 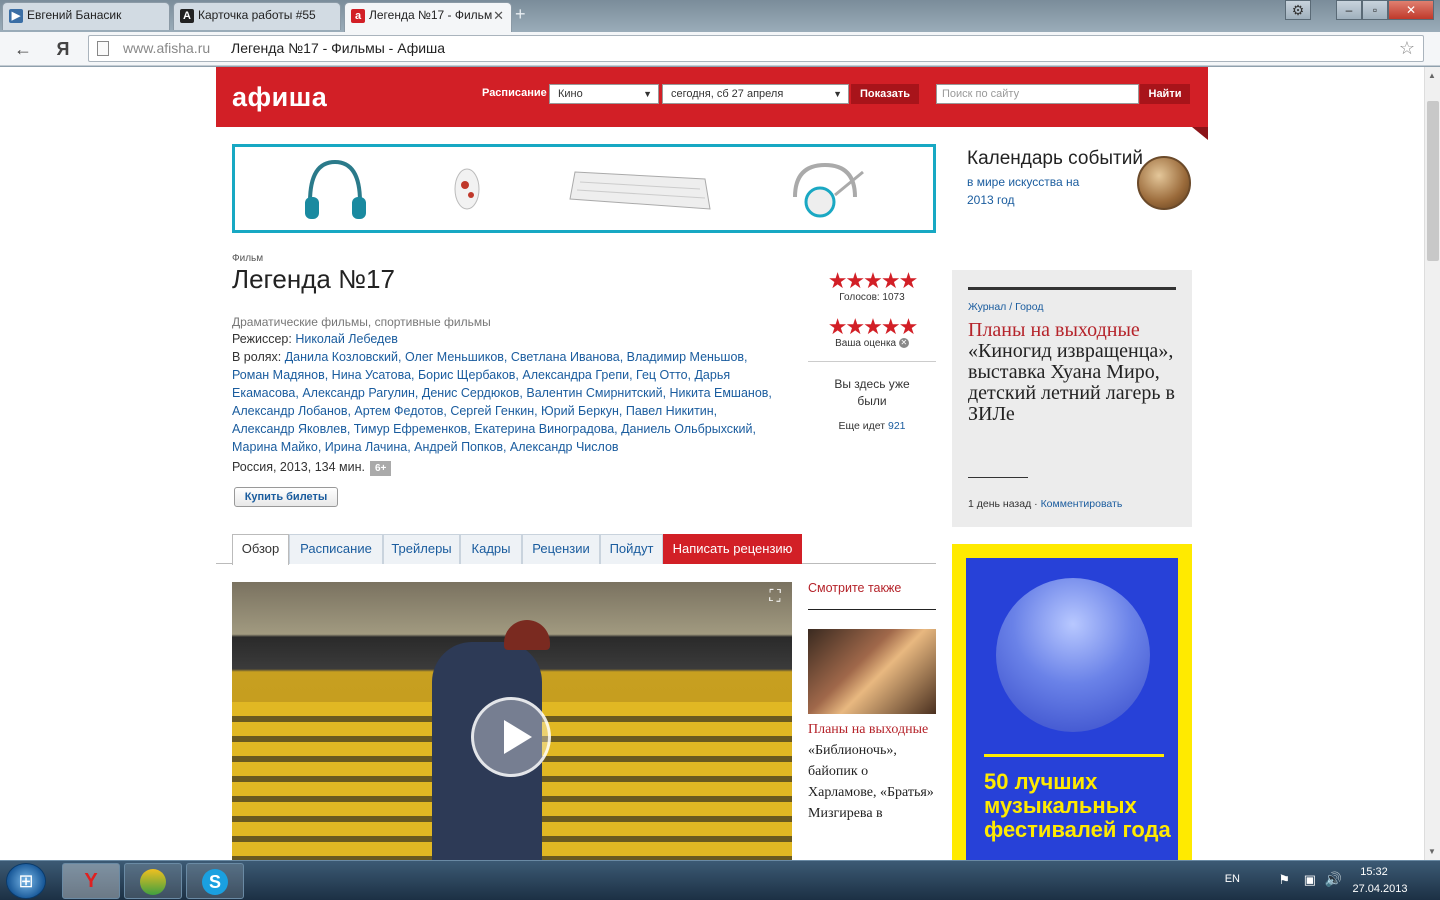 I want to click on comment-link: Комментировать, so click(x=1082, y=504).